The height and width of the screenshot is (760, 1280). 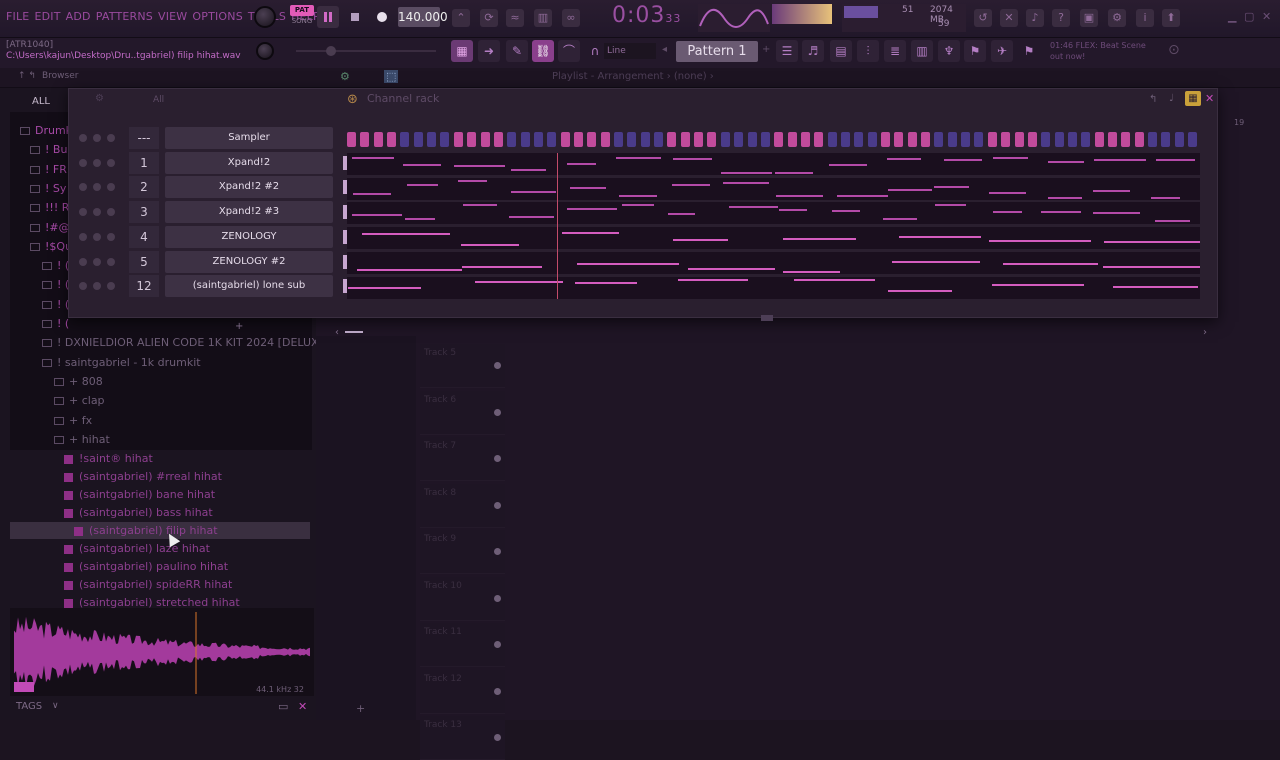 I want to click on magnet-icon: ⌒, so click(x=569, y=51).